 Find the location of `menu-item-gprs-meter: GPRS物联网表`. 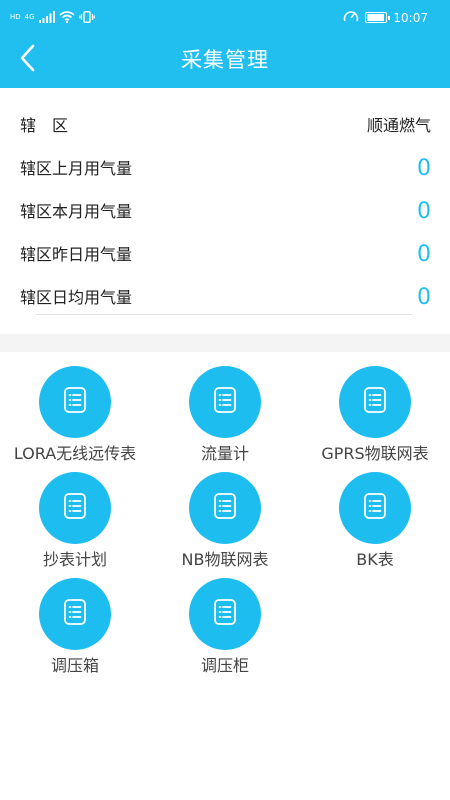

menu-item-gprs-meter: GPRS物联网表 is located at coordinates (375, 419).